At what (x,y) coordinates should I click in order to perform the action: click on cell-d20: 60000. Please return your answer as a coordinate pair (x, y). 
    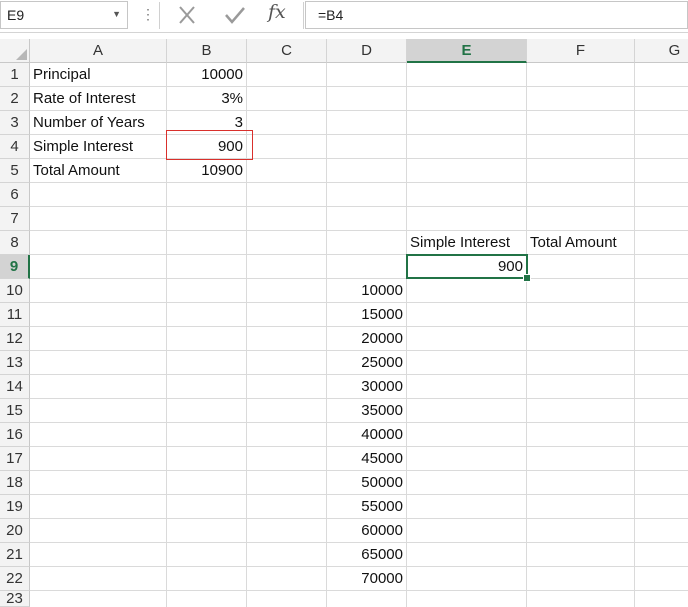
    Looking at the image, I should click on (367, 531).